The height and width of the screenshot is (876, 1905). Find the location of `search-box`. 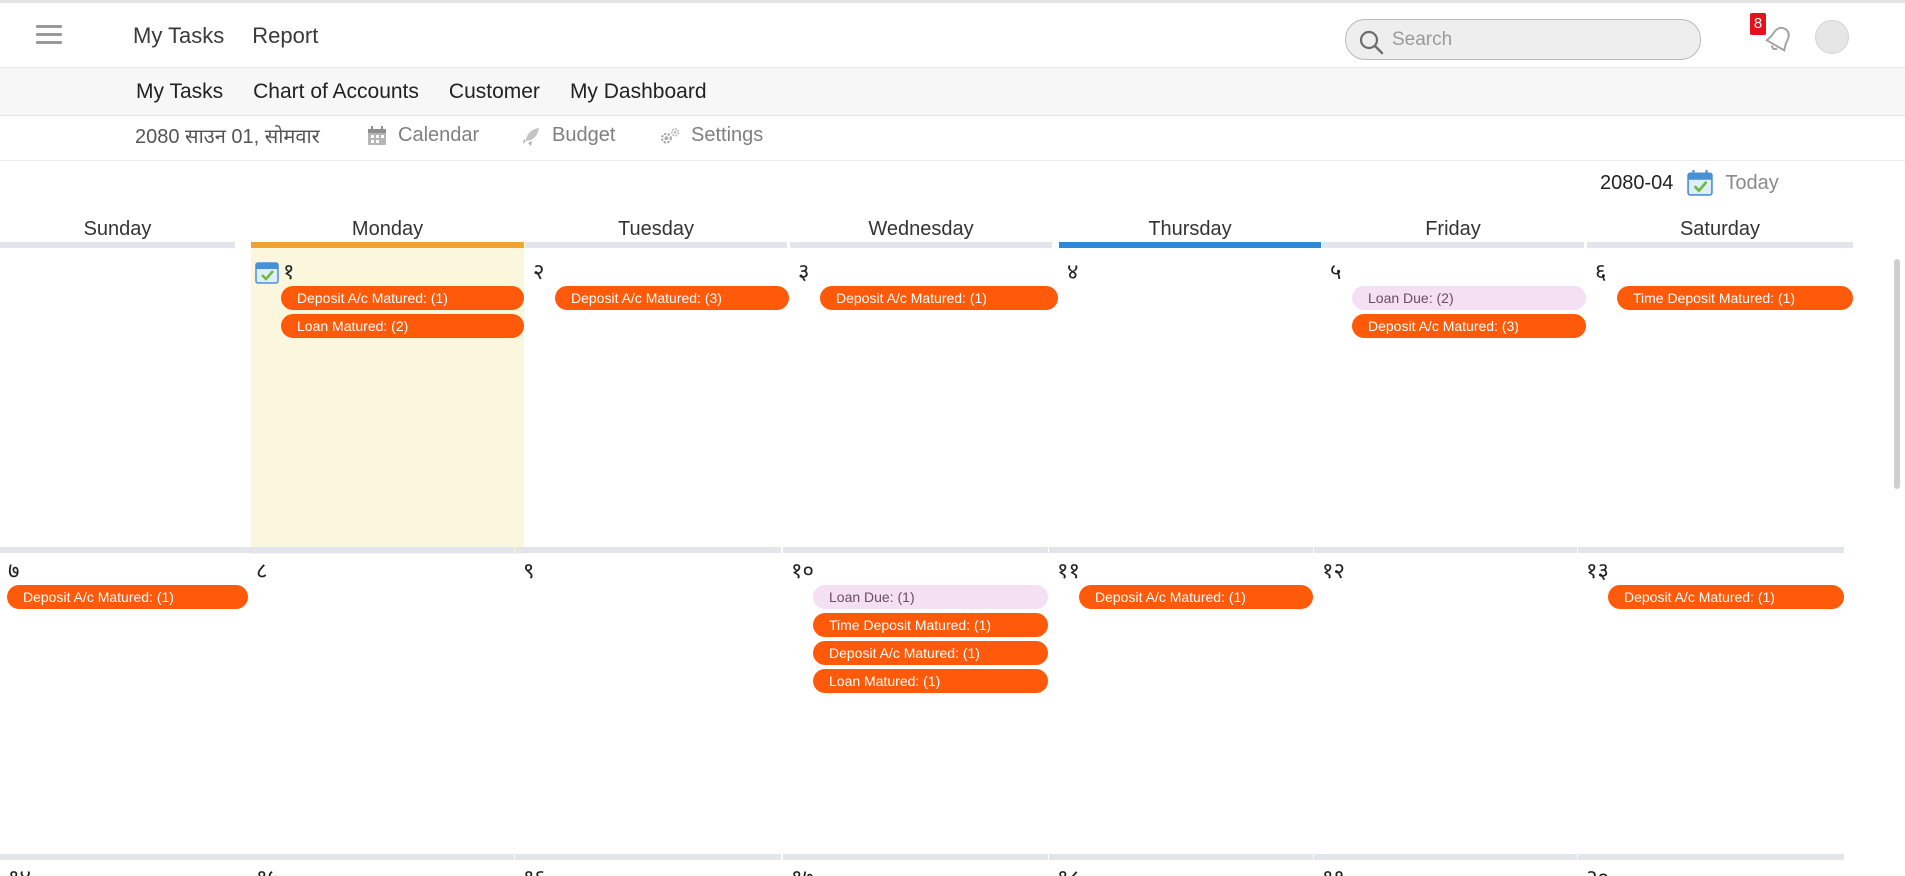

search-box is located at coordinates (1523, 39).